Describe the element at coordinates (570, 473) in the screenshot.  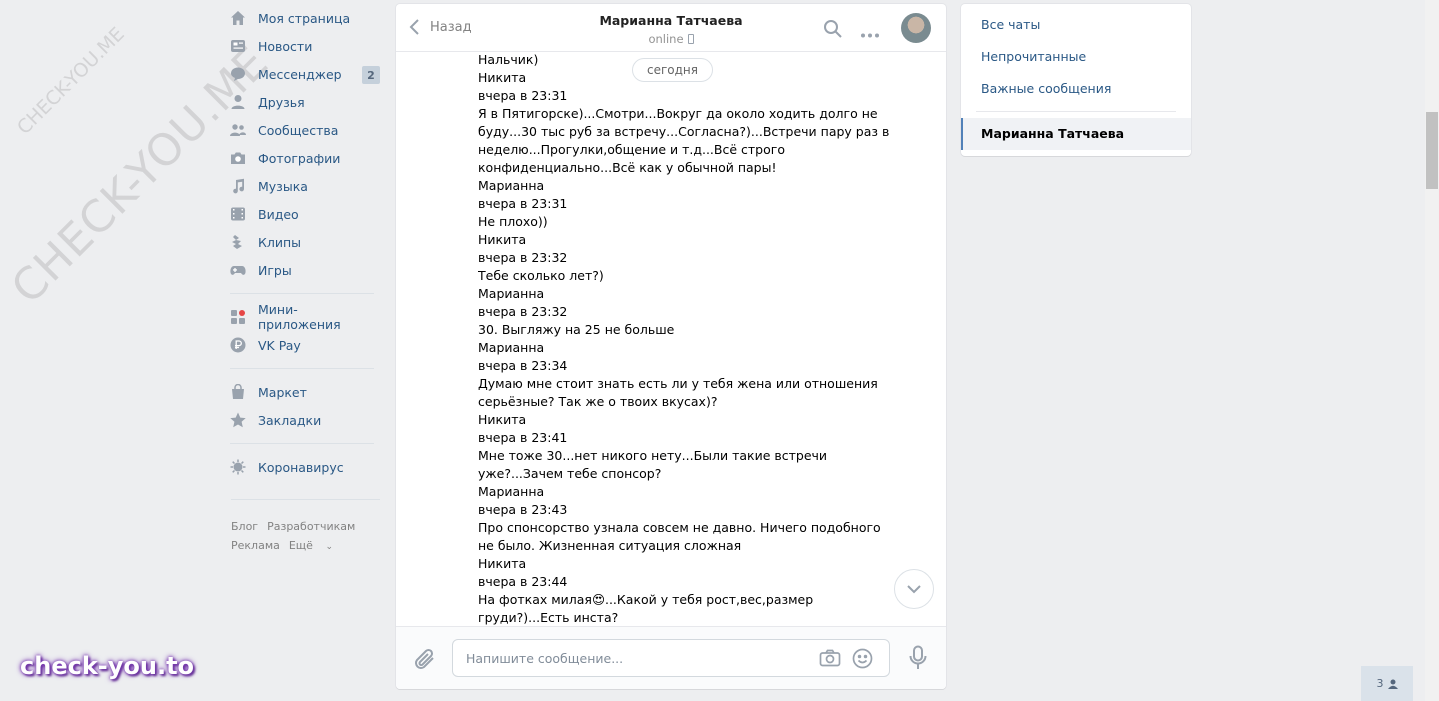
I see `message-line: уже?...Зачем тебе спонсор?` at that location.